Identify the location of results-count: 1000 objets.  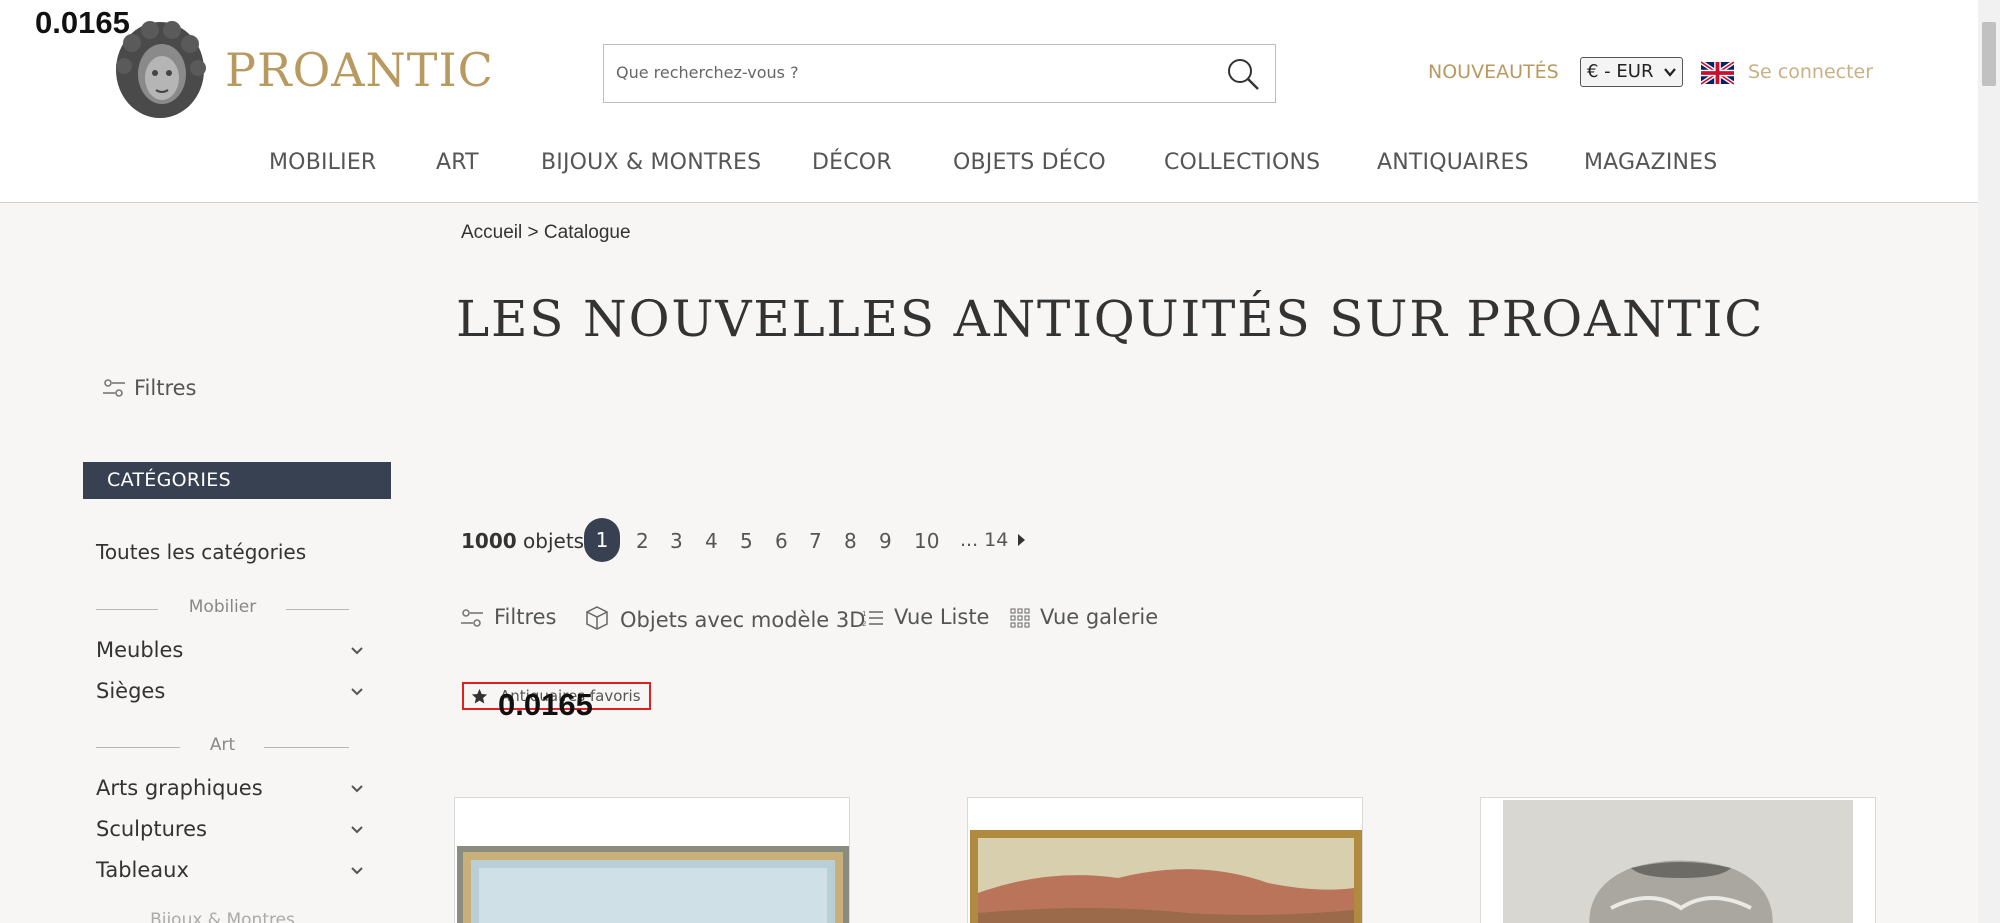
(522, 541).